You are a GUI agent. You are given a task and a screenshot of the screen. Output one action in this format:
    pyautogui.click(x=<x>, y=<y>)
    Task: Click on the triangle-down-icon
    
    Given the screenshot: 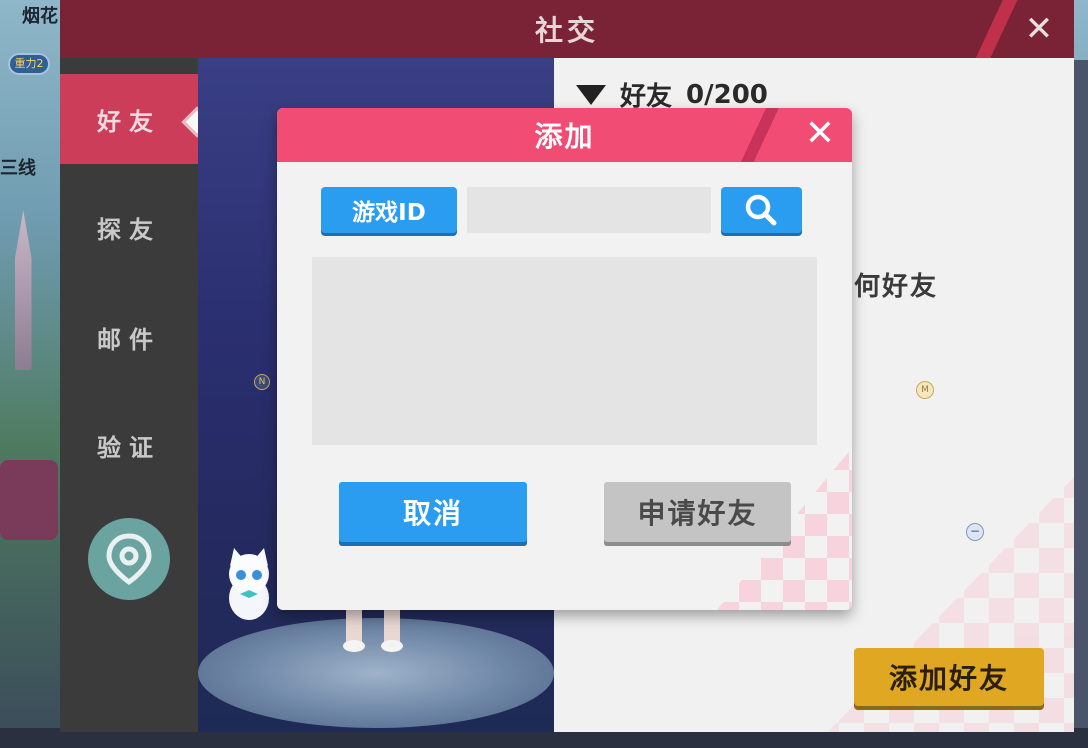 What is the action you would take?
    pyautogui.click(x=591, y=94)
    